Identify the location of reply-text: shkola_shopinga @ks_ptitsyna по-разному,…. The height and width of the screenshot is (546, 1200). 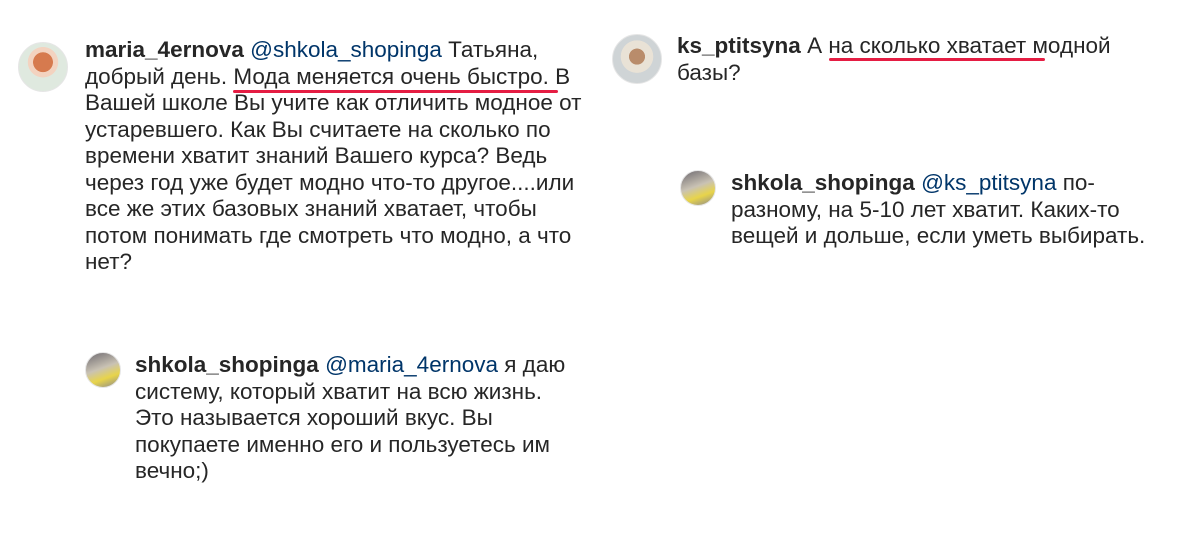
(938, 209).